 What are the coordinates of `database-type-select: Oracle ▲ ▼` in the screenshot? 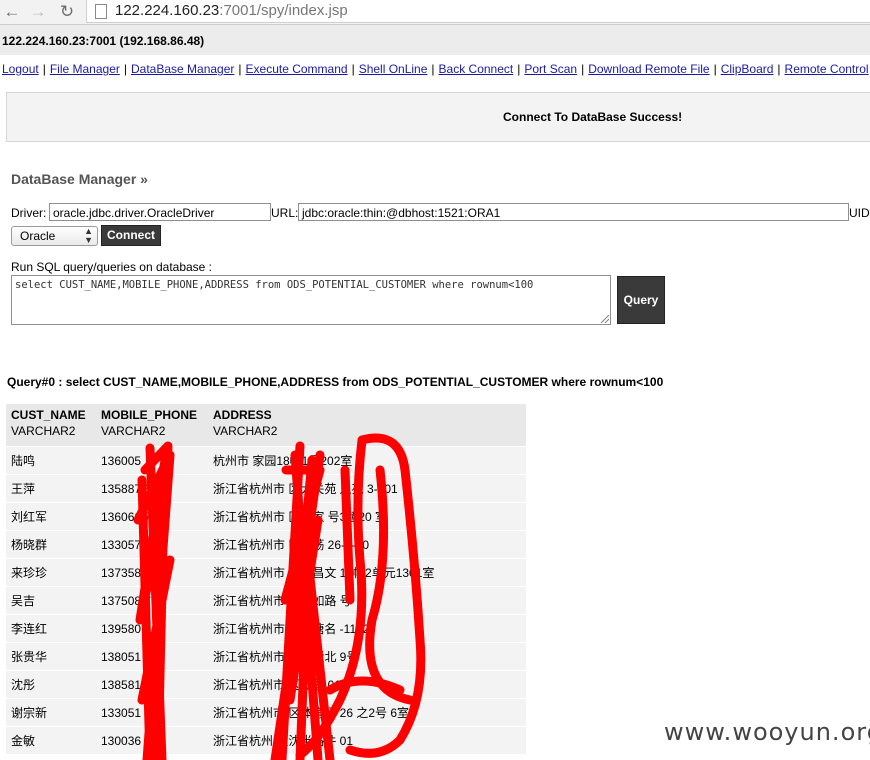 It's located at (54, 236).